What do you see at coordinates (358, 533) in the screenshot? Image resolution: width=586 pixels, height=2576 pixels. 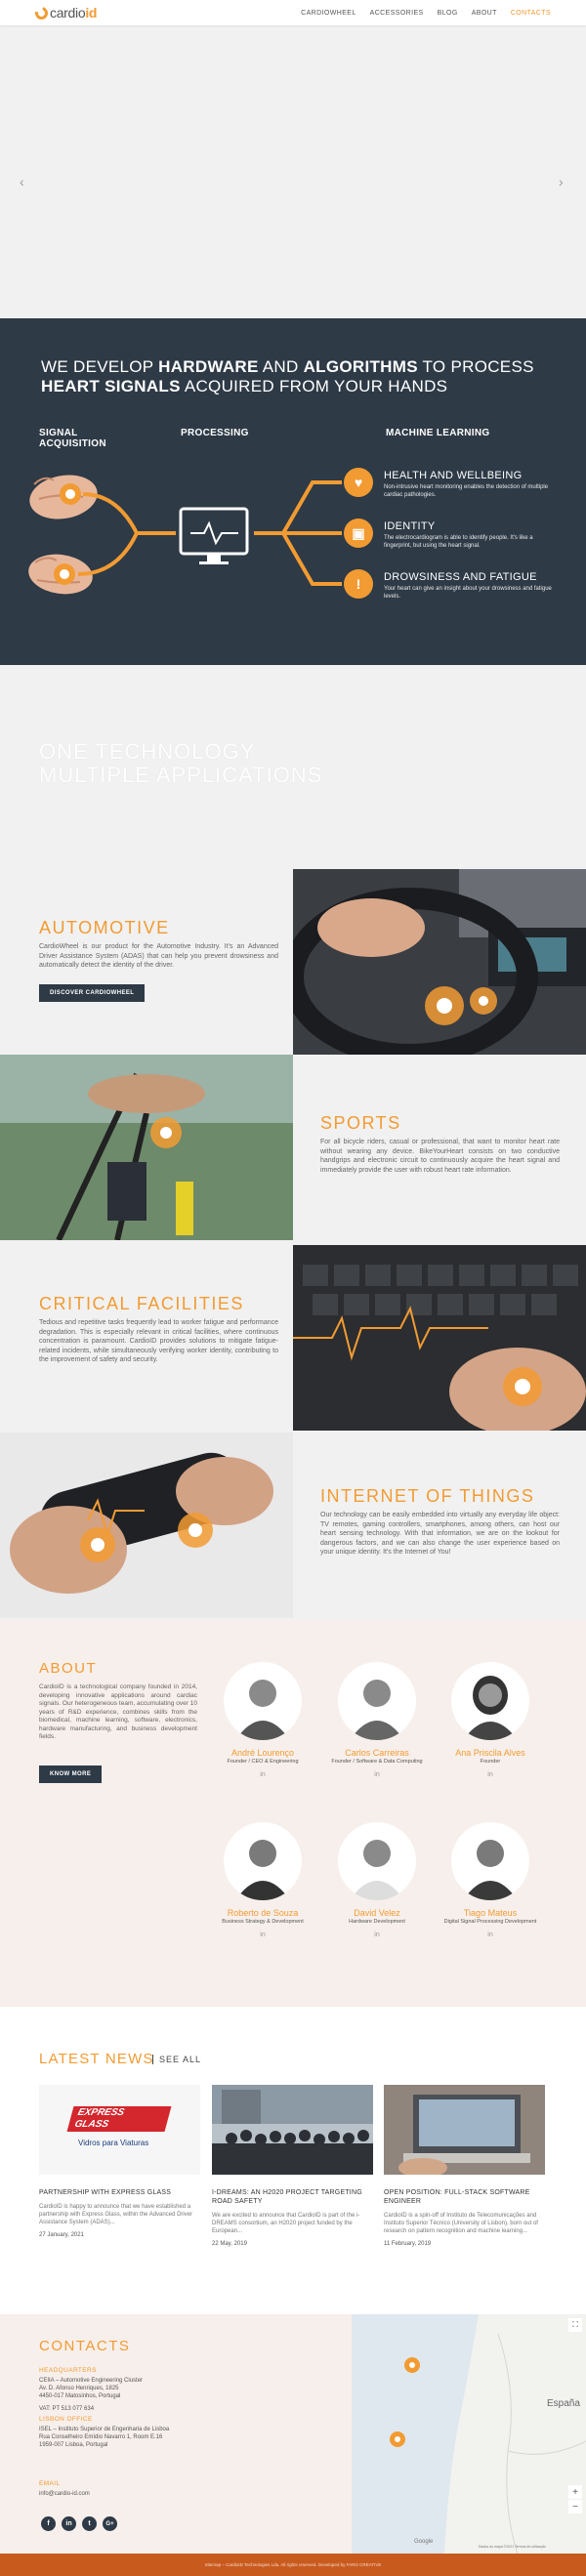 I see `lock-icon: ▣` at bounding box center [358, 533].